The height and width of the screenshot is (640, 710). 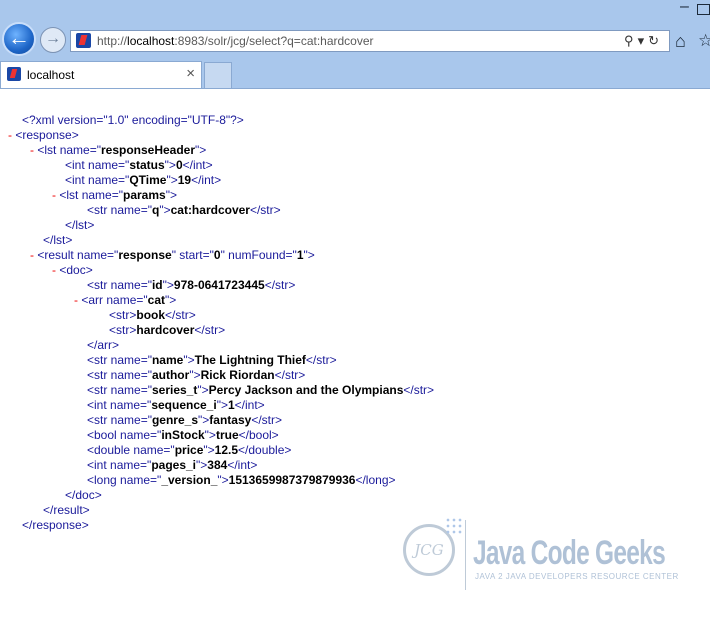 What do you see at coordinates (172, 465) in the screenshot?
I see `int-pages: <int name="pages_i">384</int>` at bounding box center [172, 465].